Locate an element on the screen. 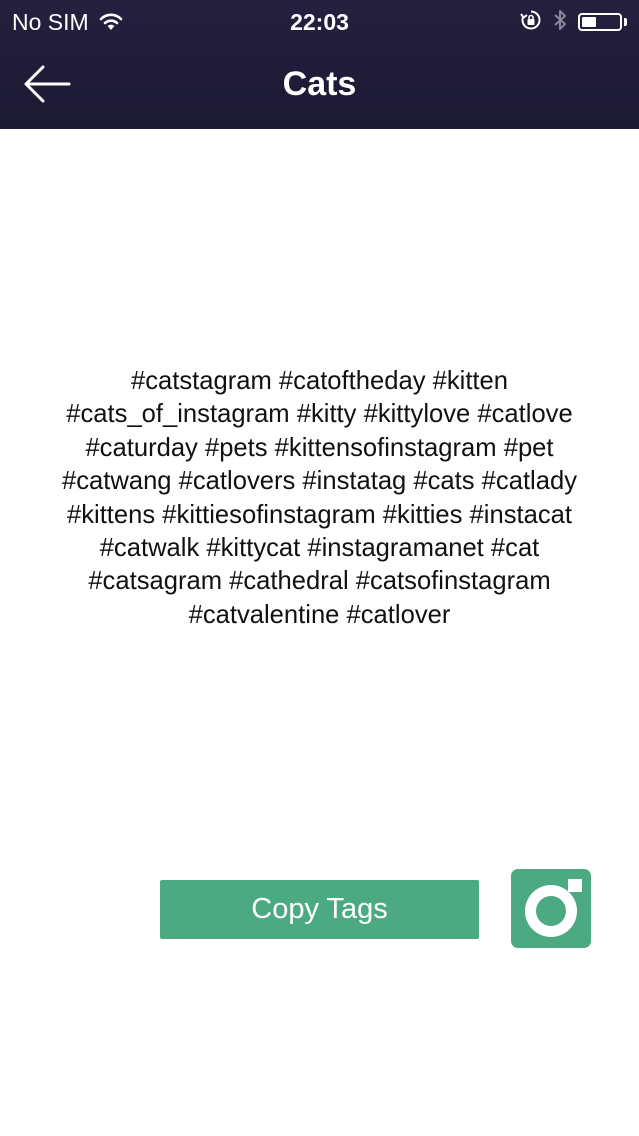 This screenshot has width=639, height=1136. page-title: Cats is located at coordinates (319, 84).